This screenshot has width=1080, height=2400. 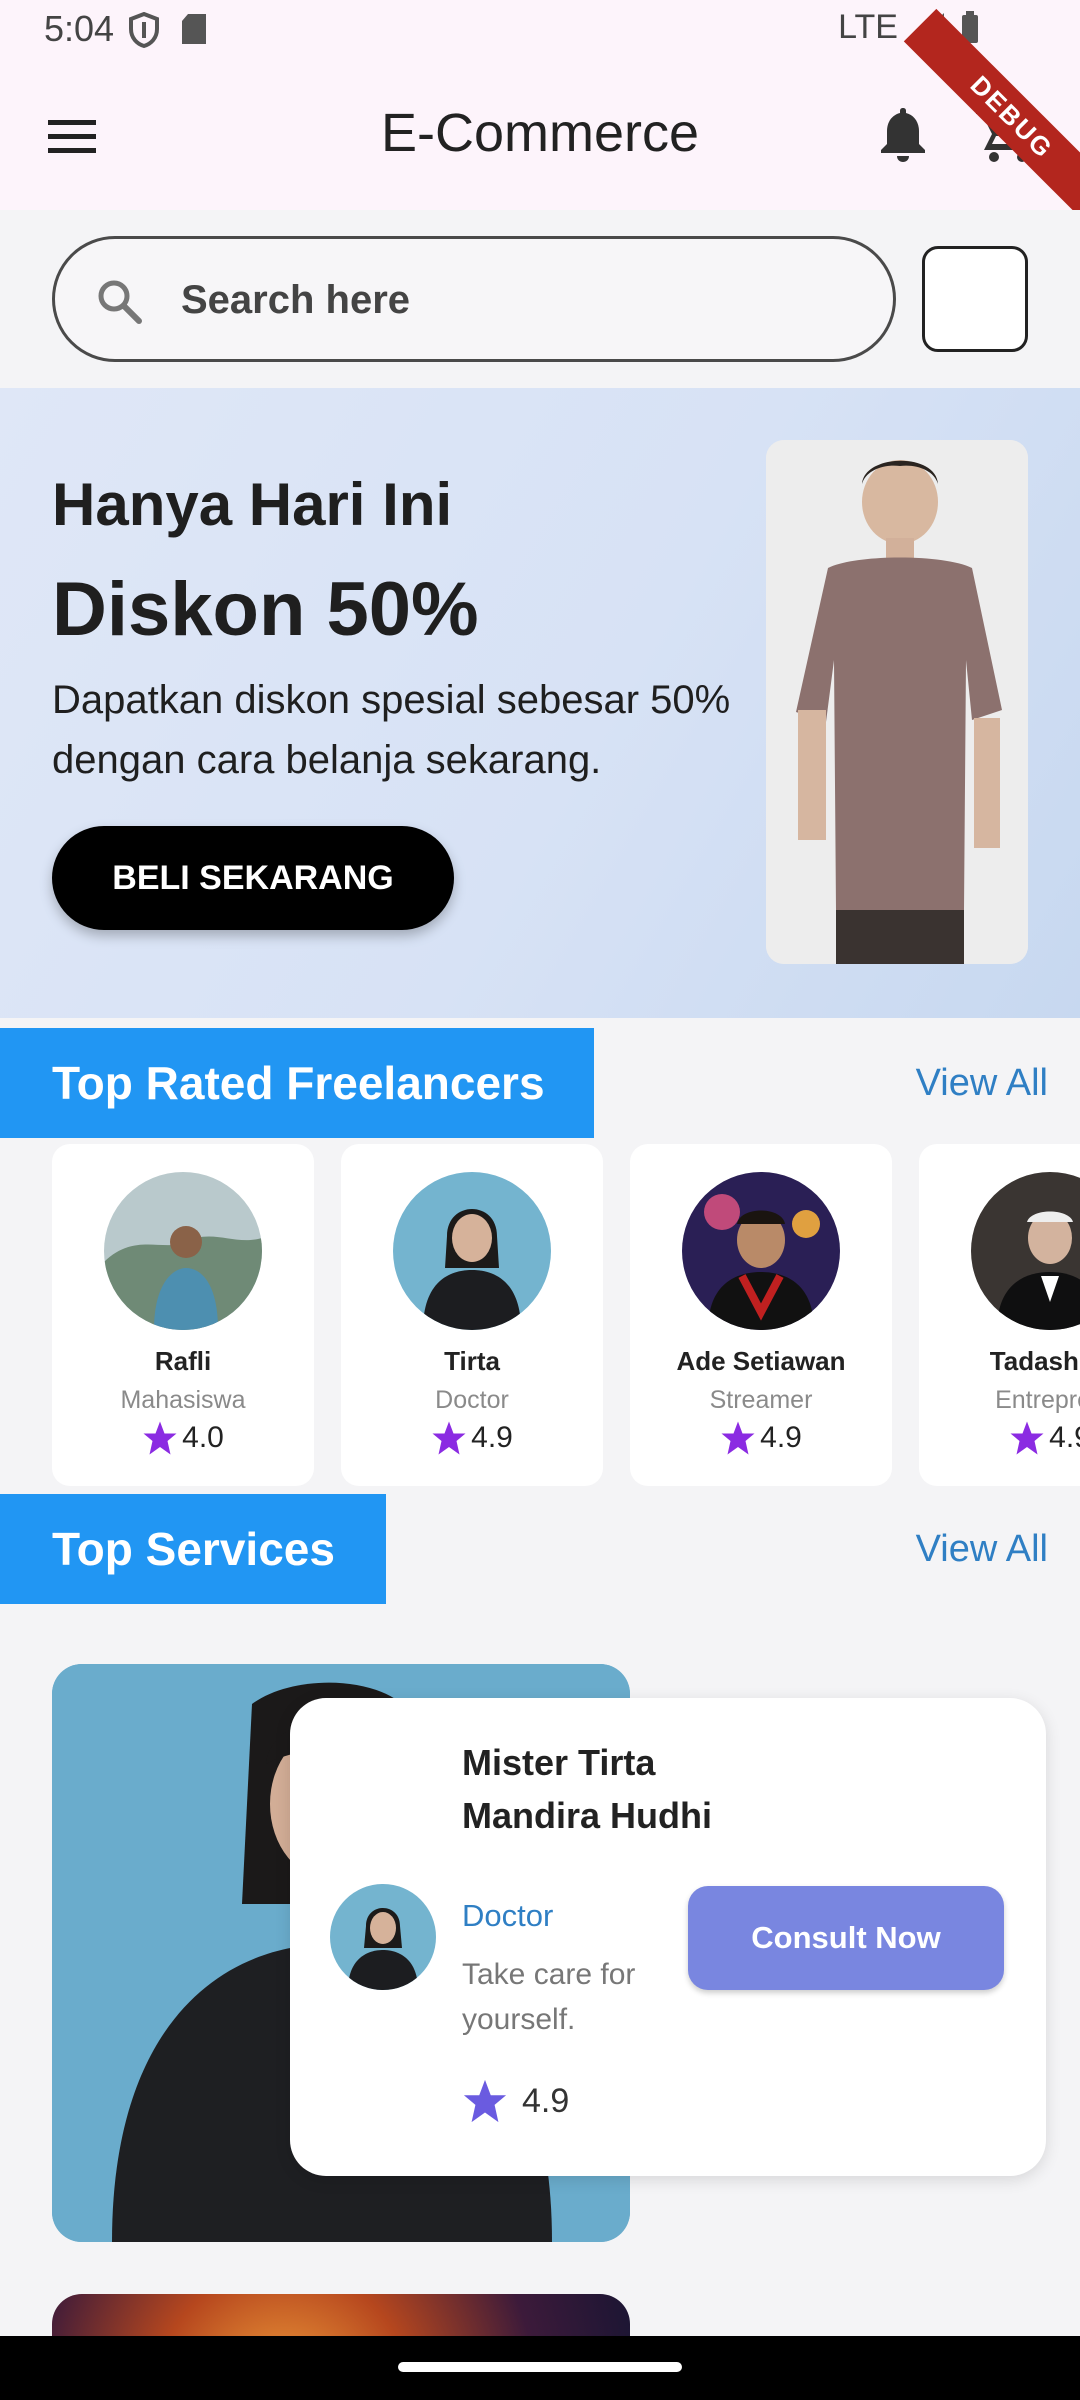 What do you see at coordinates (897, 702) in the screenshot?
I see `banner-model-photo` at bounding box center [897, 702].